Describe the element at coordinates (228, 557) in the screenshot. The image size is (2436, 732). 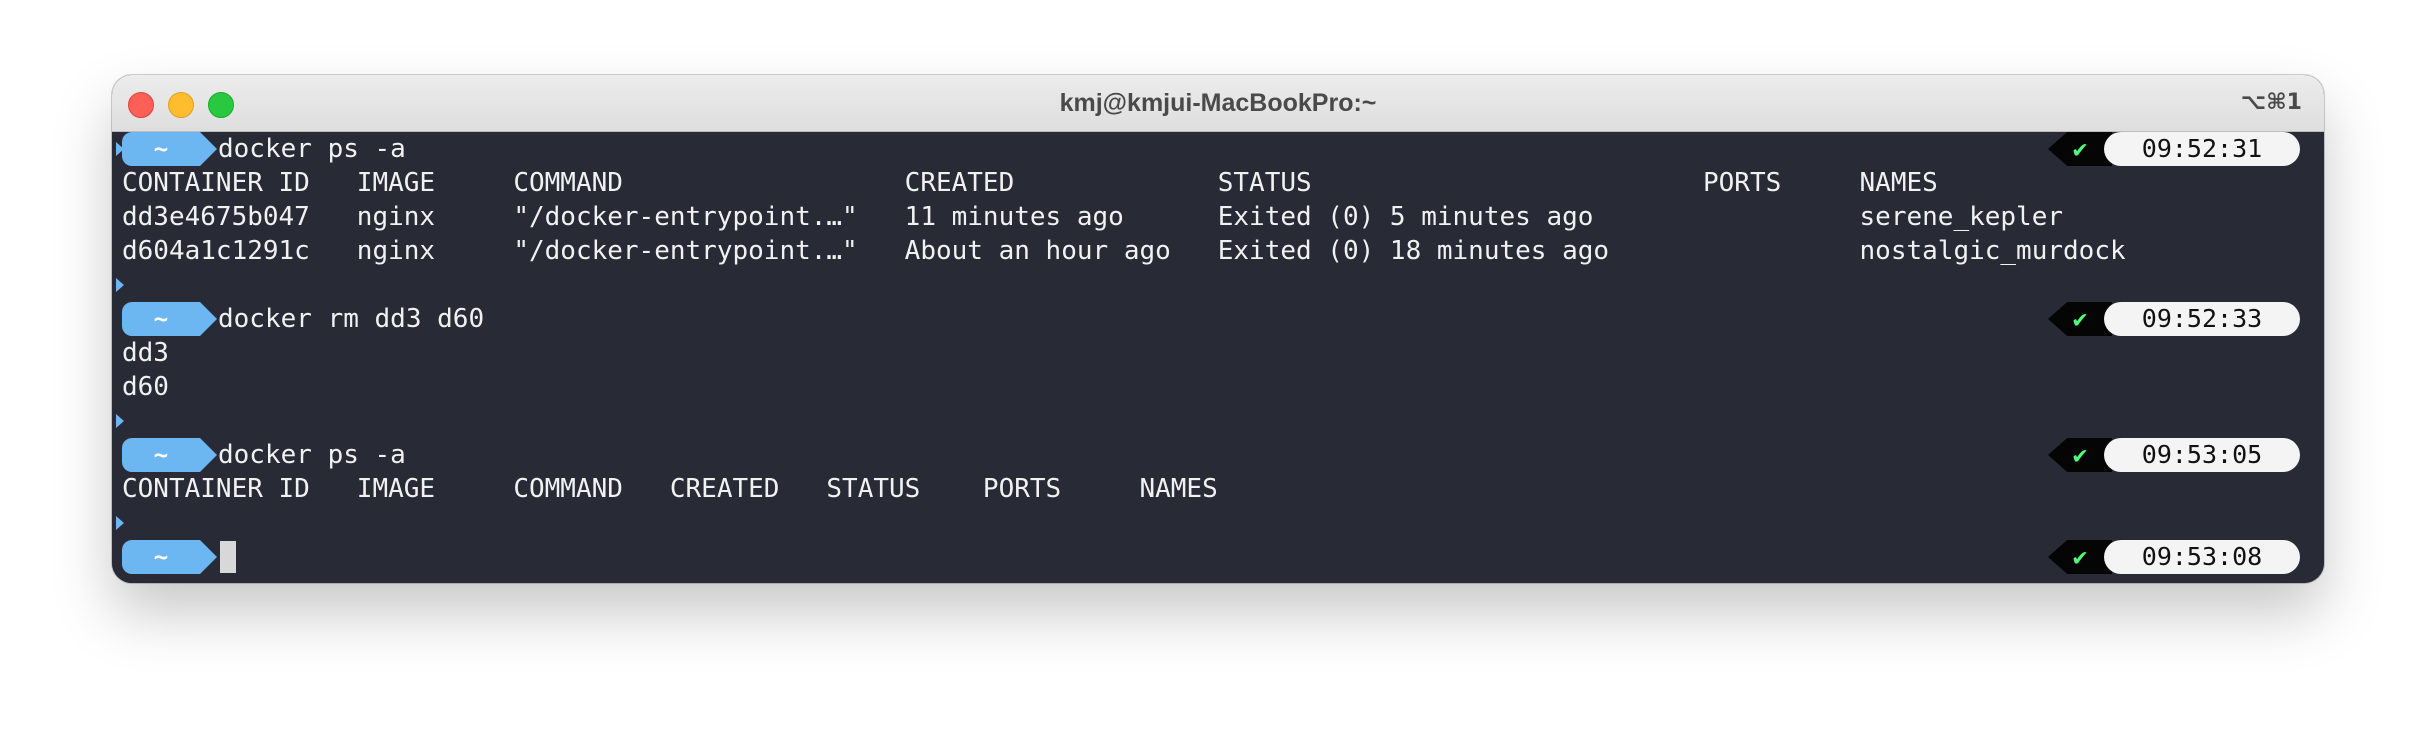
I see `text-cursor` at that location.